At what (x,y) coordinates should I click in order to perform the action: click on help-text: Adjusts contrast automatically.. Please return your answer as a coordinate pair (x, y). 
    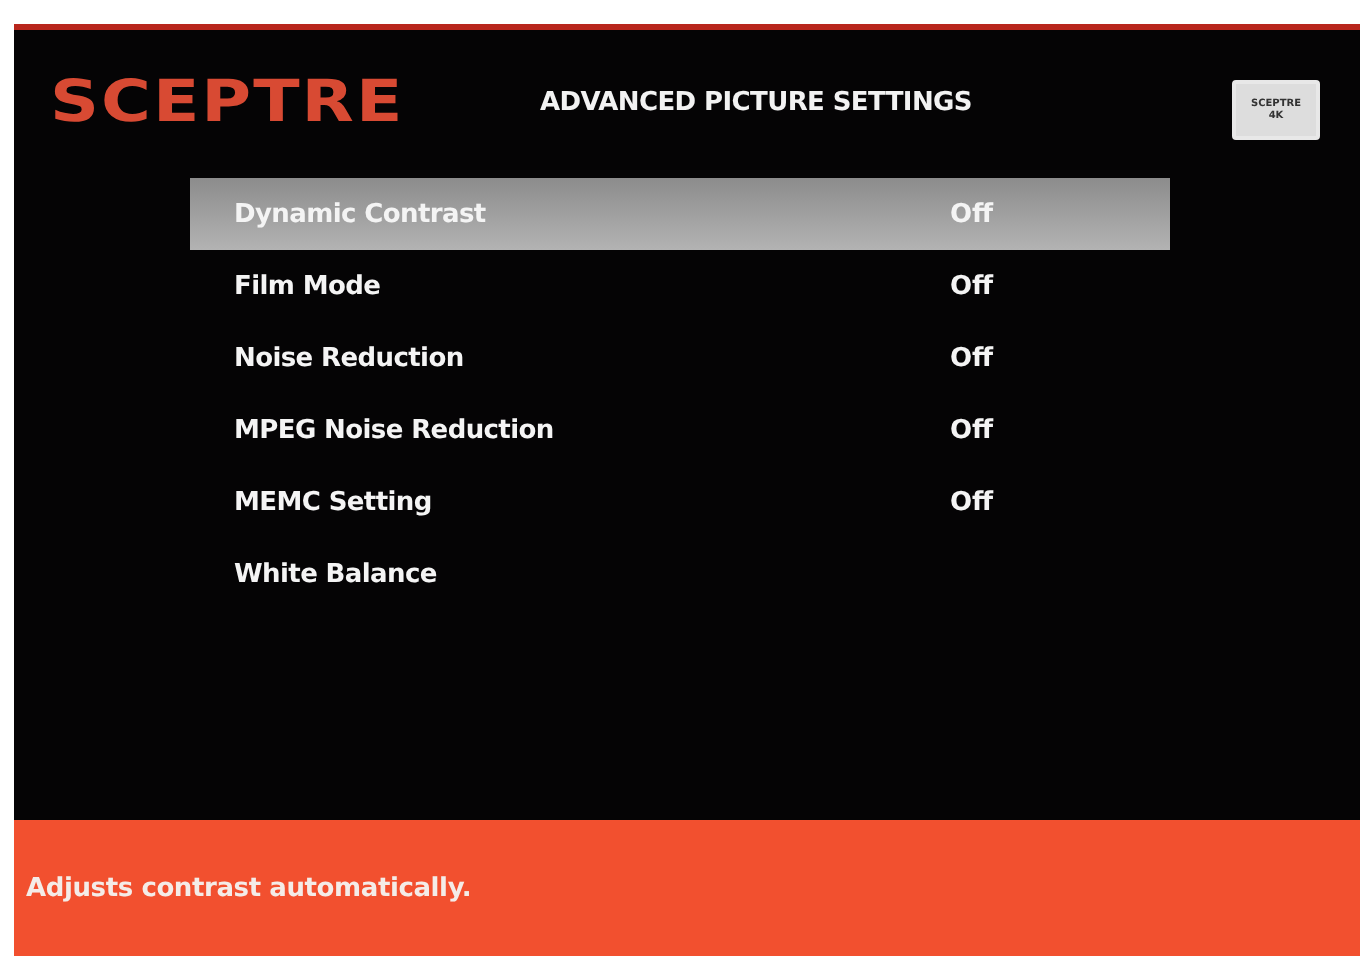
    Looking at the image, I should click on (249, 888).